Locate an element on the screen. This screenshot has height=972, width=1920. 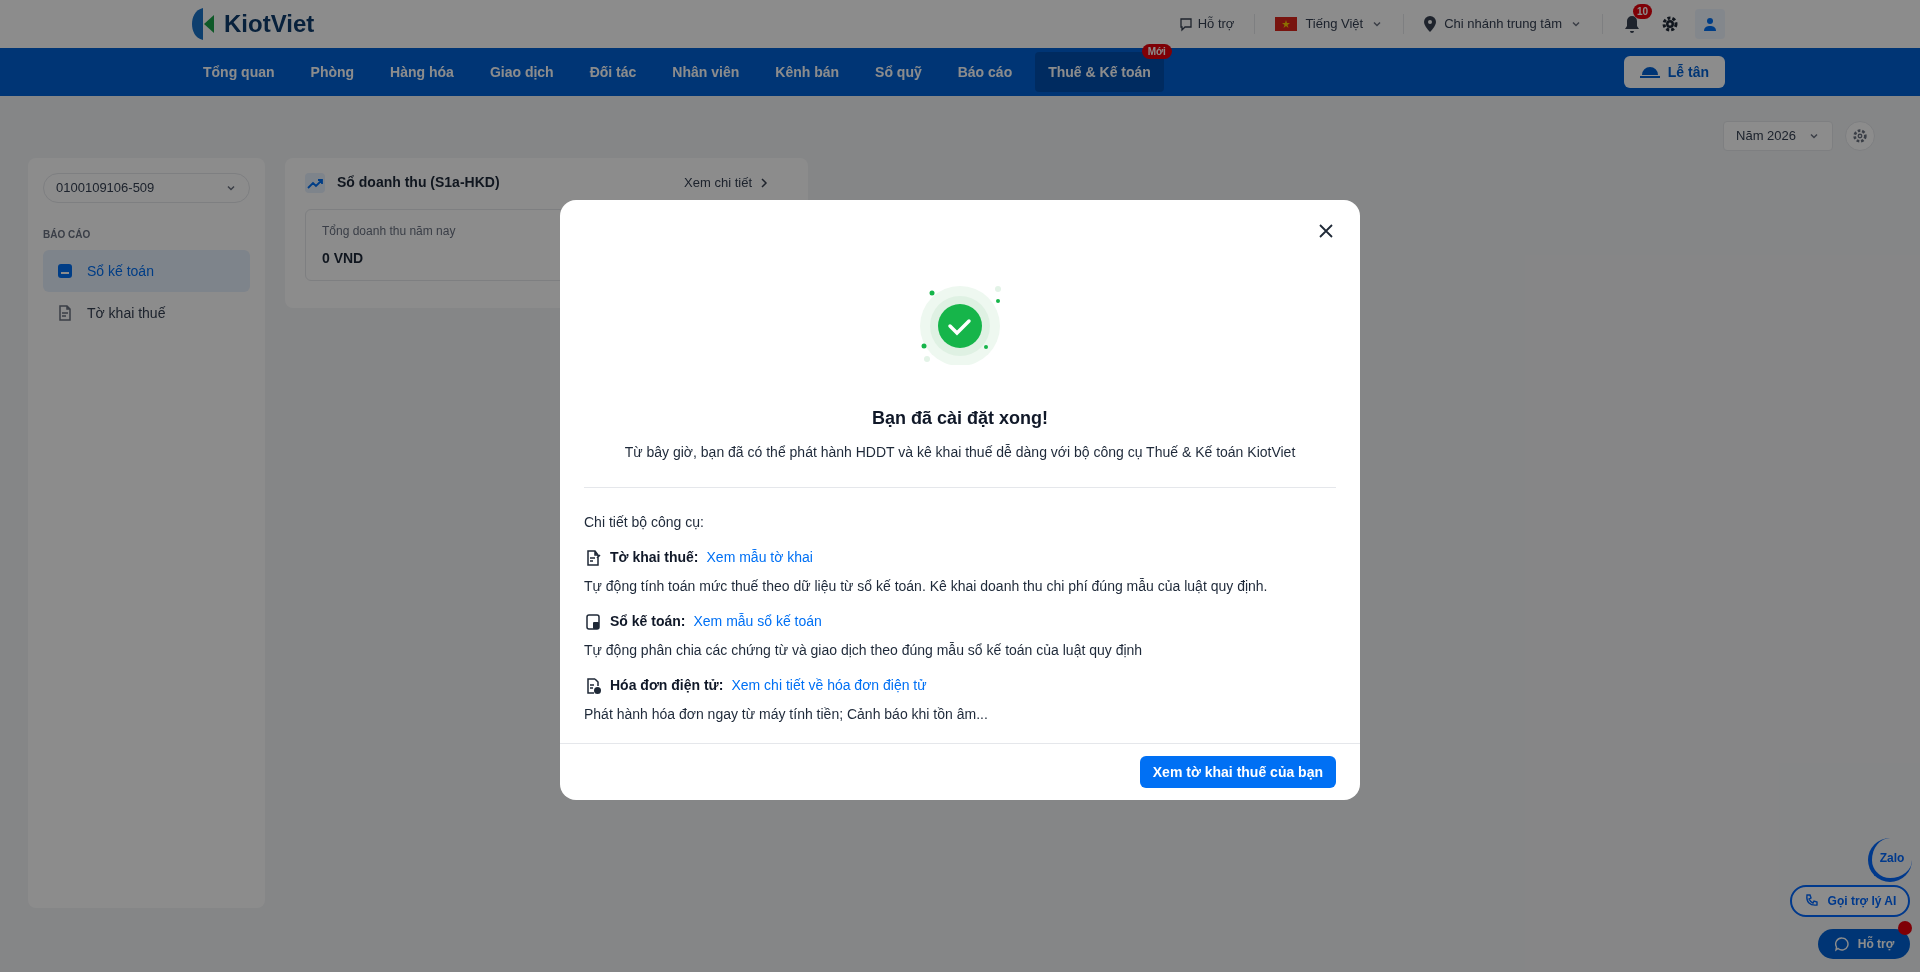
avatar-button is located at coordinates (1710, 24).